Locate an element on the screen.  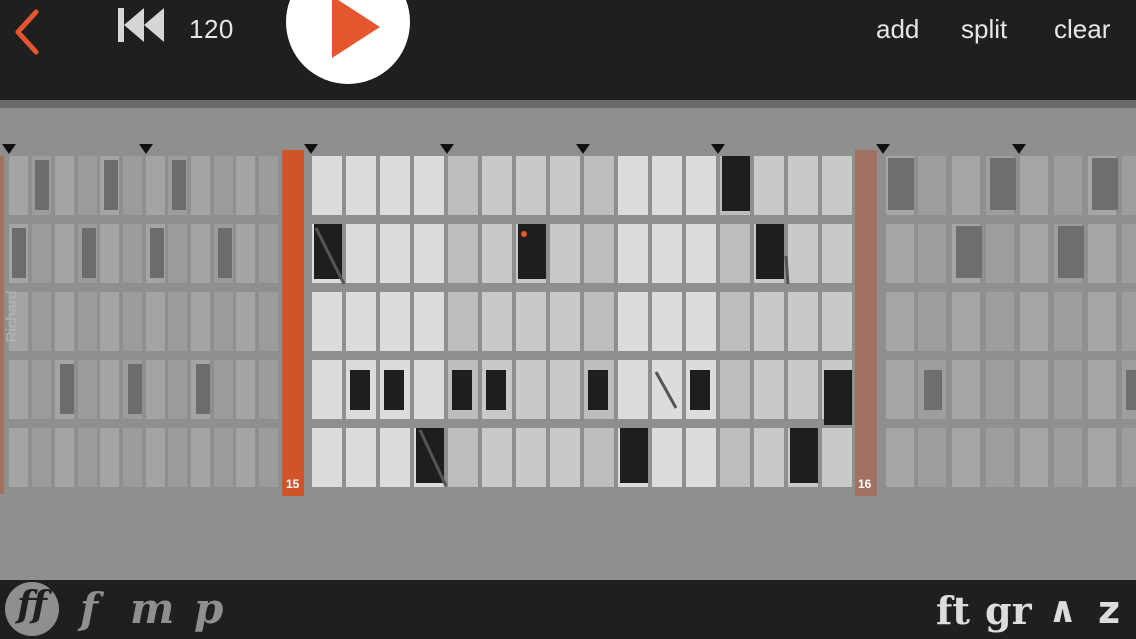
dynamic-f-button: f is located at coordinates (89, 608).